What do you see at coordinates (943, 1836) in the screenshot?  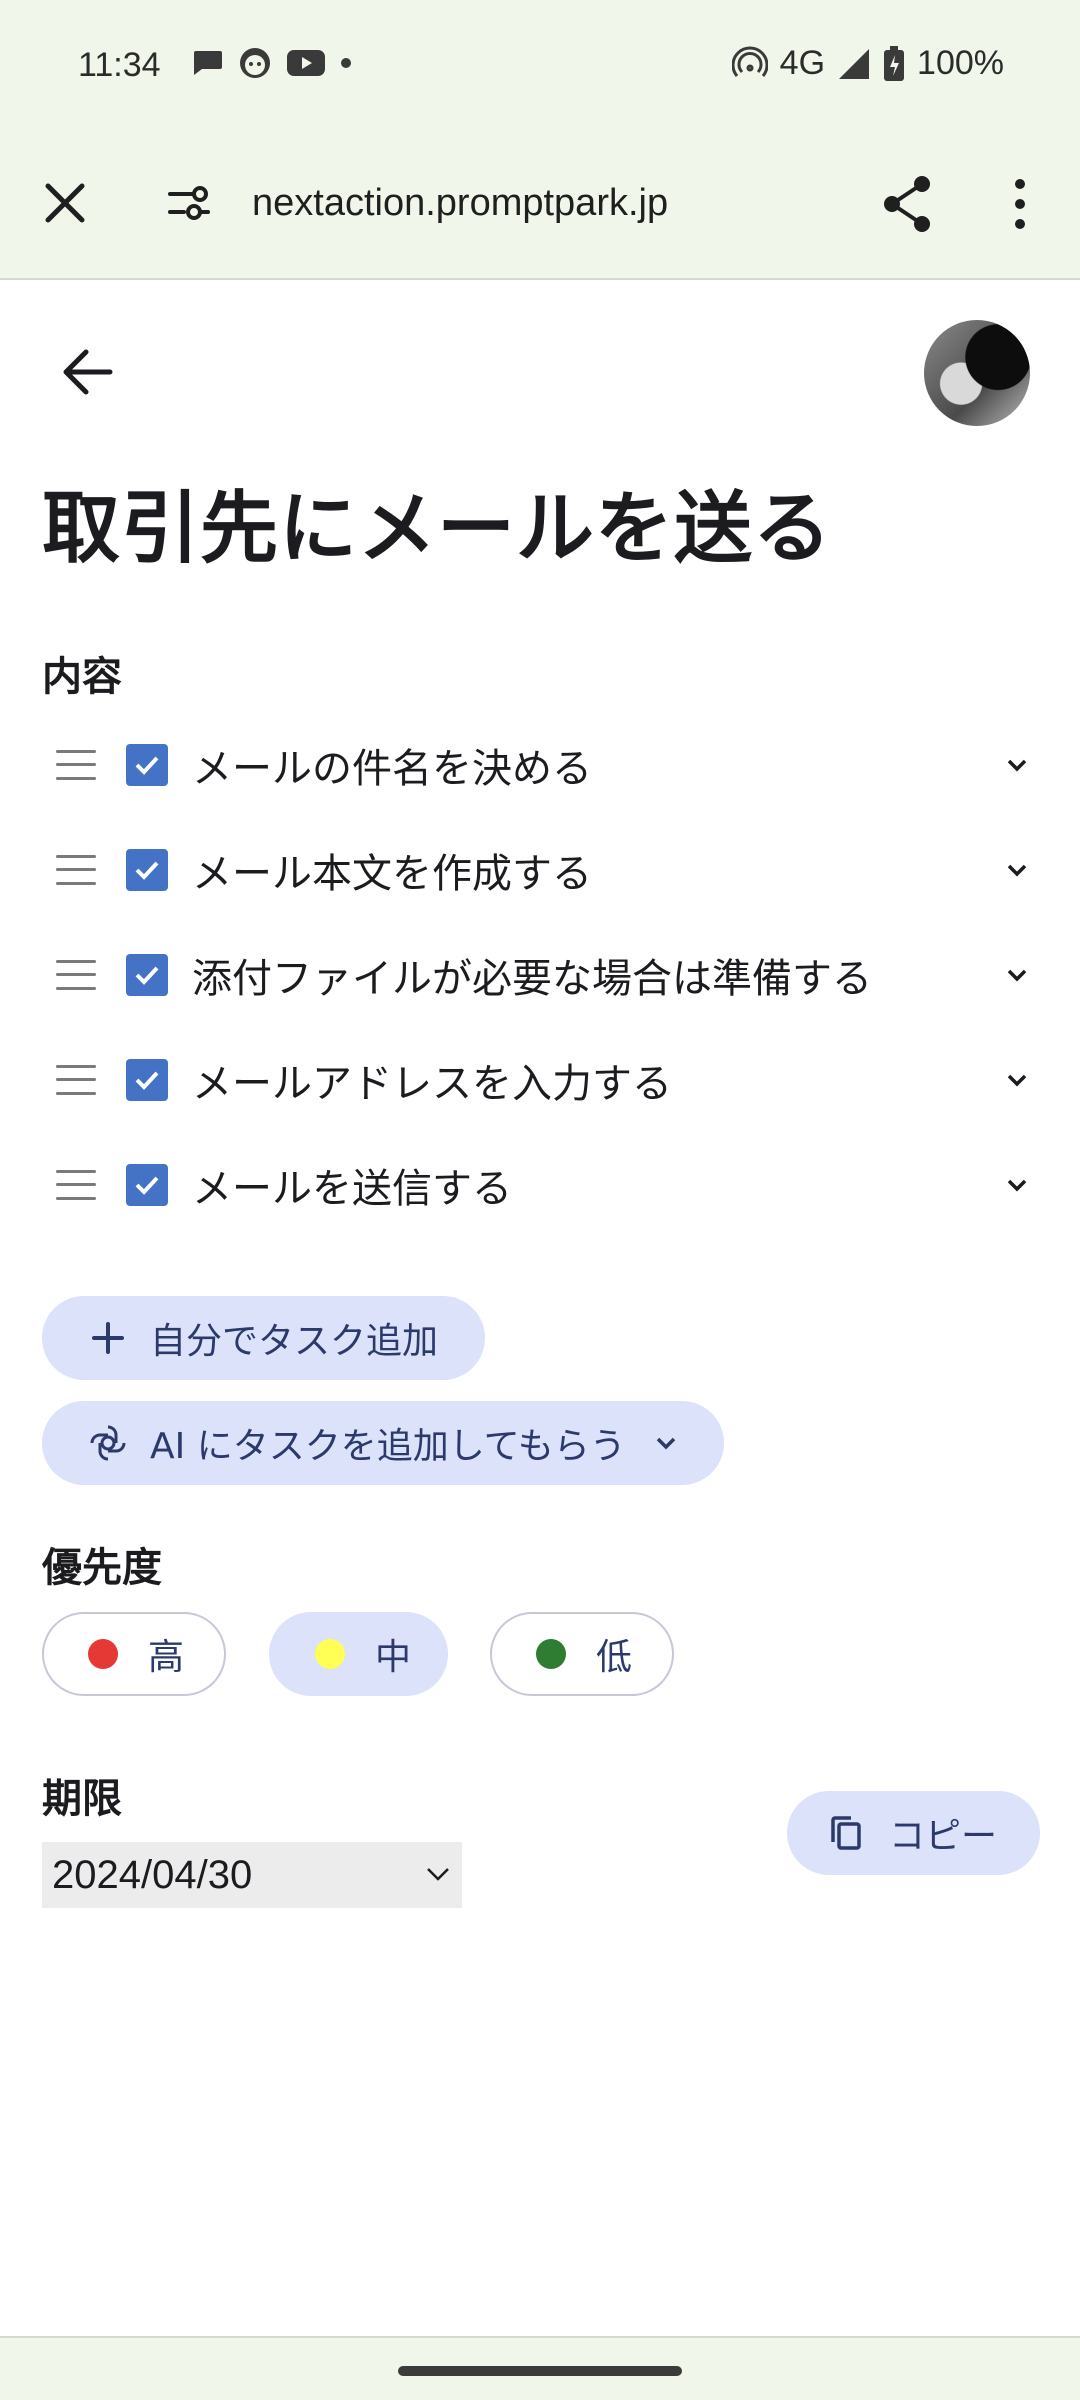 I see `copy-label: コピー` at bounding box center [943, 1836].